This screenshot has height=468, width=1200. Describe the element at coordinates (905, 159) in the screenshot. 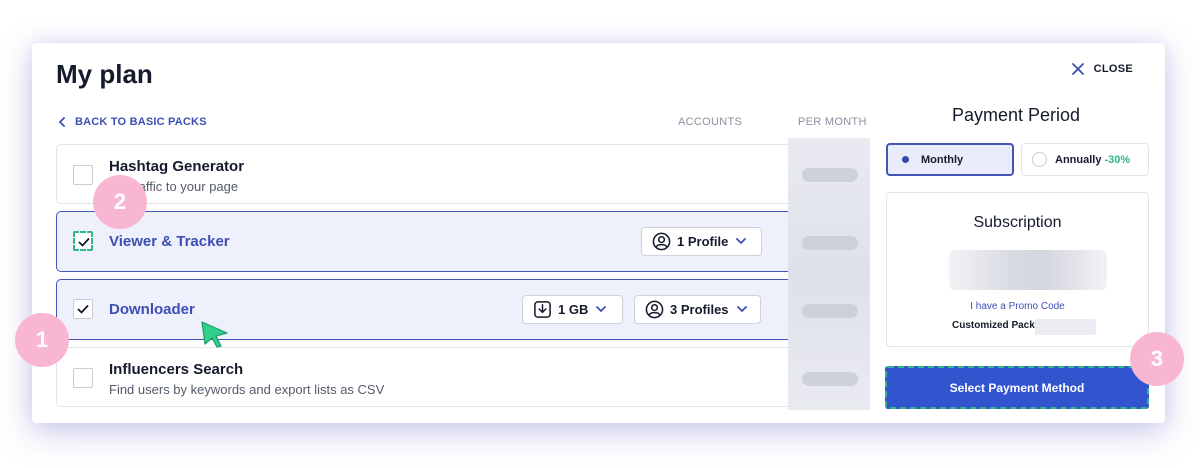

I see `radio-selected-icon` at that location.